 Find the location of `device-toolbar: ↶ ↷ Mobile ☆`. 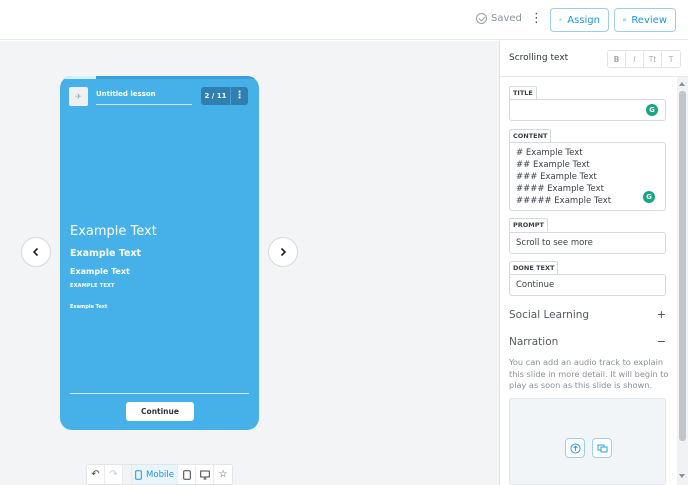

device-toolbar: ↶ ↷ Mobile ☆ is located at coordinates (159, 474).